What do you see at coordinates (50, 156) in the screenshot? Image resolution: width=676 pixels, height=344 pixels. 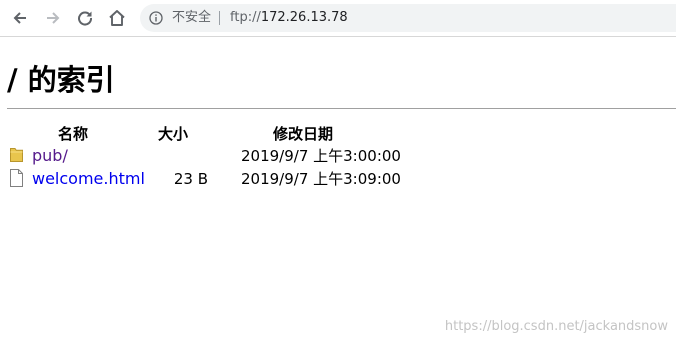 I see `entry-link-pub: pub/` at bounding box center [50, 156].